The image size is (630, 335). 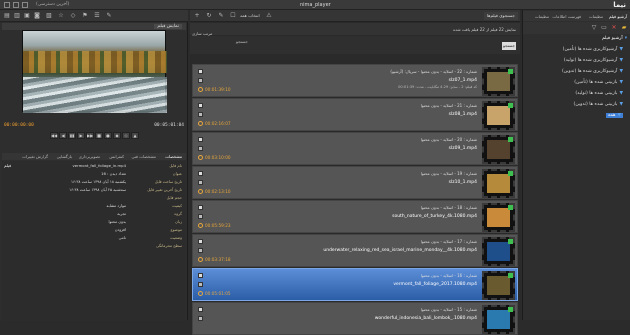 I want to click on edit-item-icon: ✎, so click(x=221, y=16).